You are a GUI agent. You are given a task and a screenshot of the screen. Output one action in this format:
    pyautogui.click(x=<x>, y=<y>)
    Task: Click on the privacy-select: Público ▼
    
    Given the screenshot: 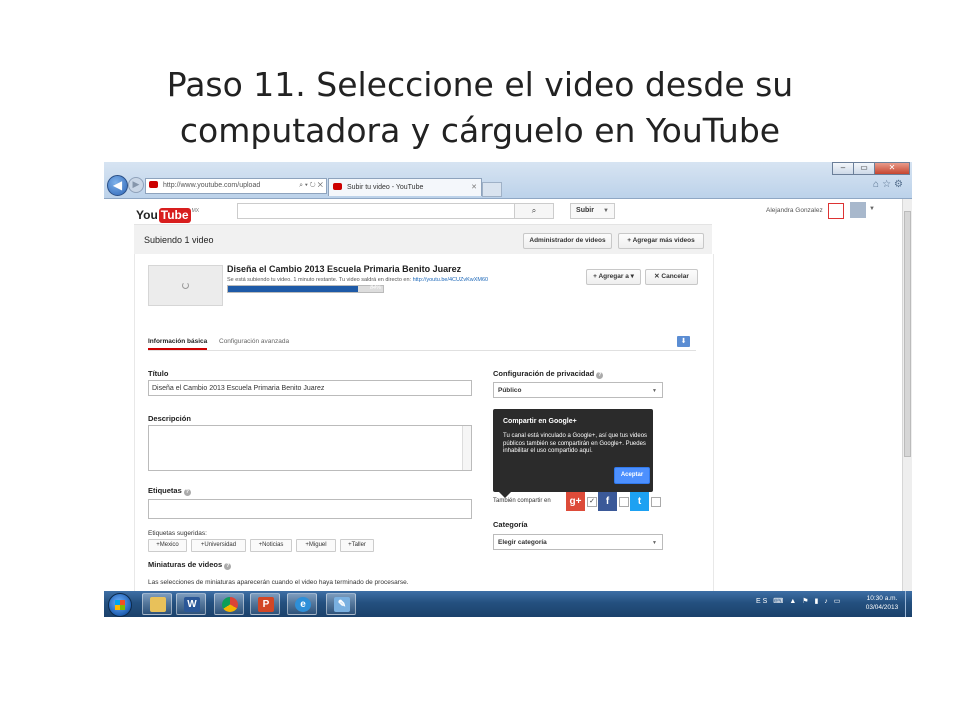 What is the action you would take?
    pyautogui.click(x=578, y=390)
    